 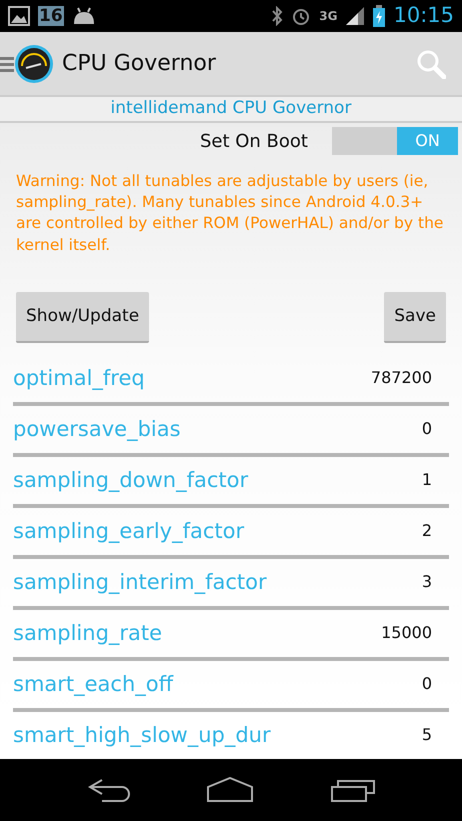 What do you see at coordinates (355, 16) in the screenshot?
I see `signal-icon` at bounding box center [355, 16].